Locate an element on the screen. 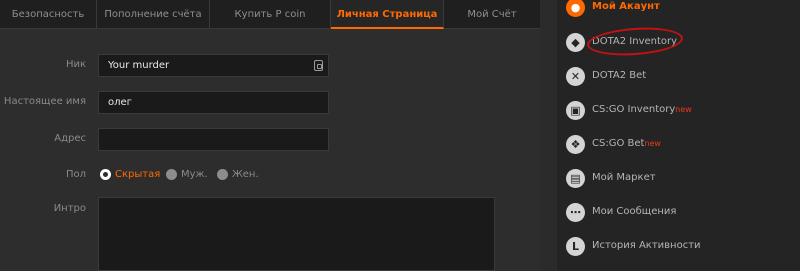 This screenshot has height=271, width=800. history-icon: L is located at coordinates (575, 246).